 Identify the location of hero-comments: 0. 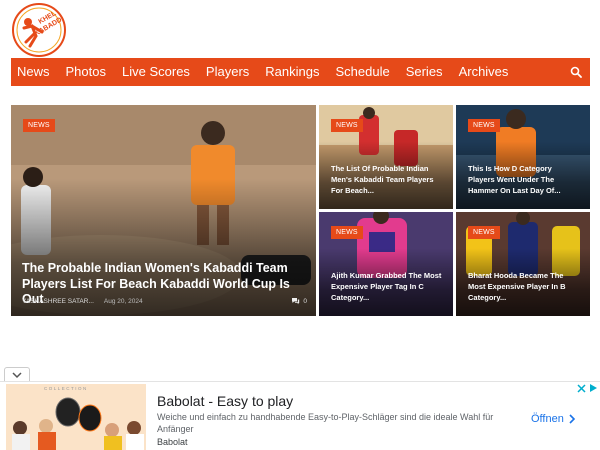
(299, 301).